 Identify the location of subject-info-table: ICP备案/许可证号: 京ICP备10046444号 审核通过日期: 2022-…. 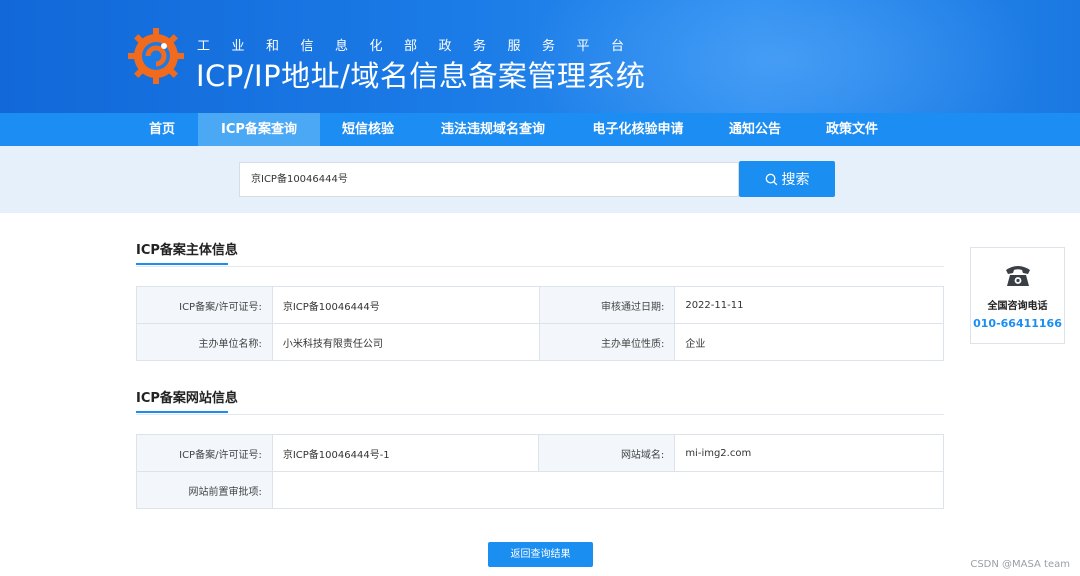
(540, 323).